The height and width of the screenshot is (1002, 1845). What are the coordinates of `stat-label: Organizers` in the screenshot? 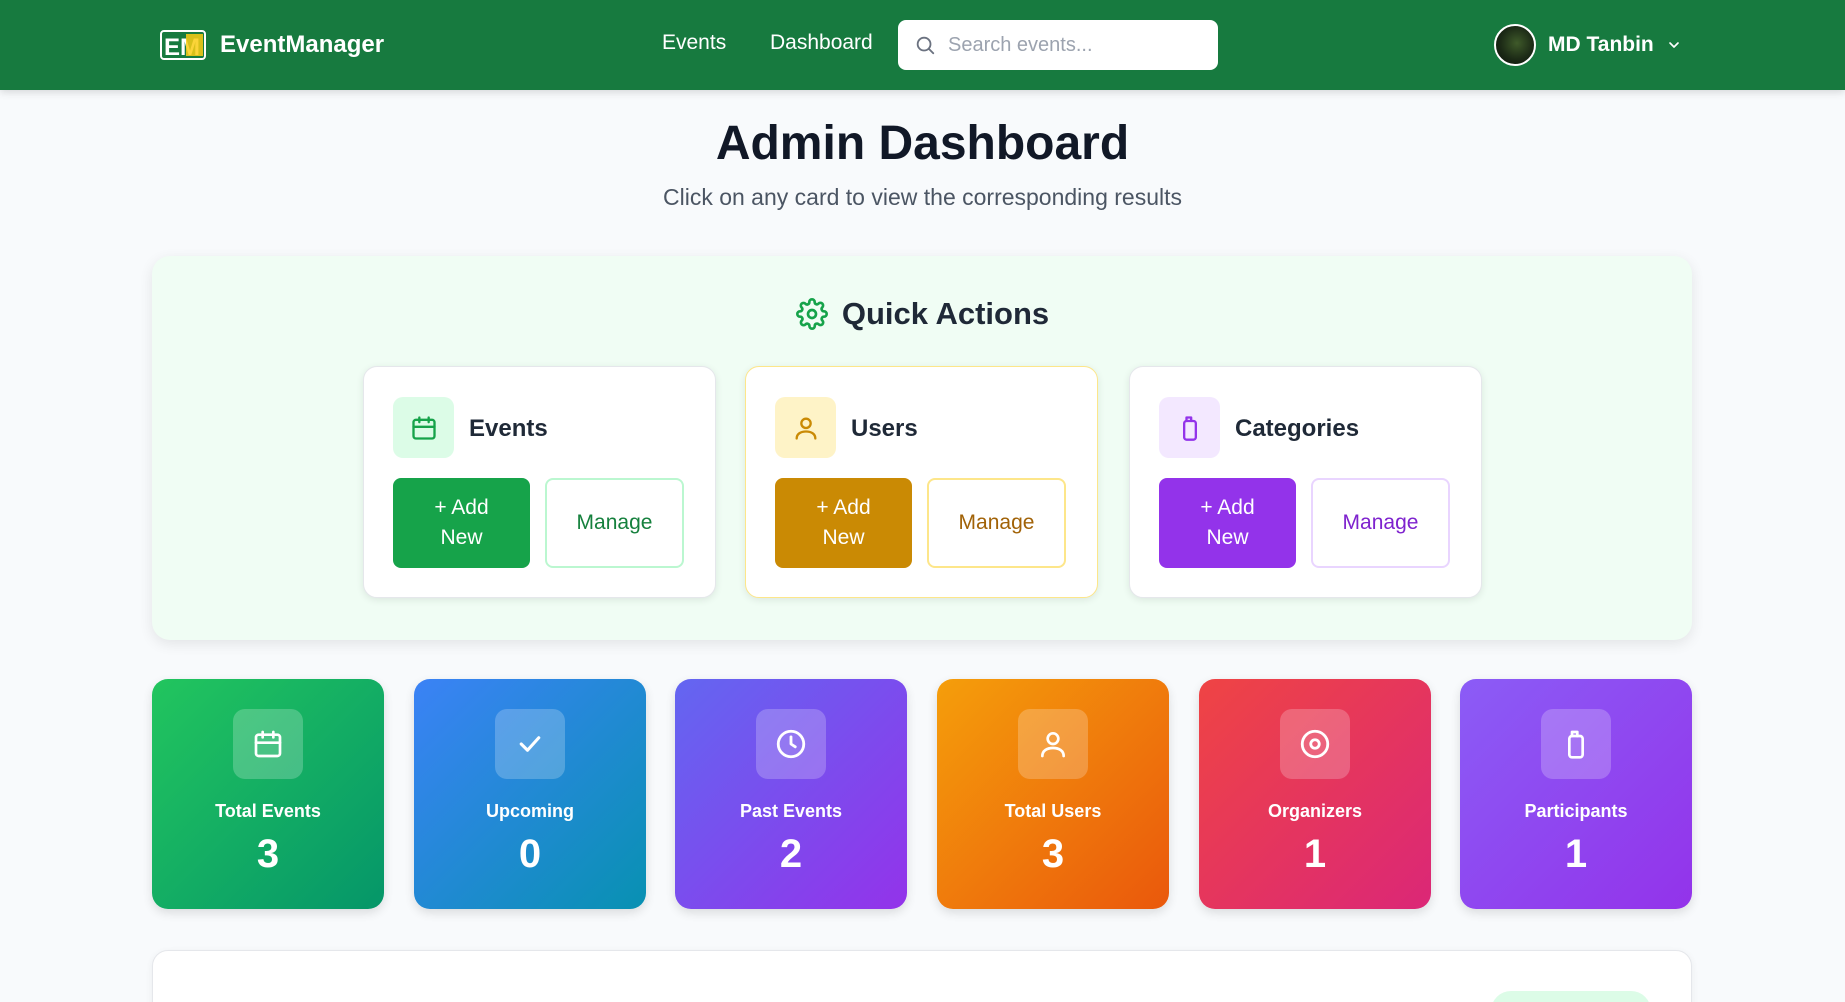 It's located at (1315, 811).